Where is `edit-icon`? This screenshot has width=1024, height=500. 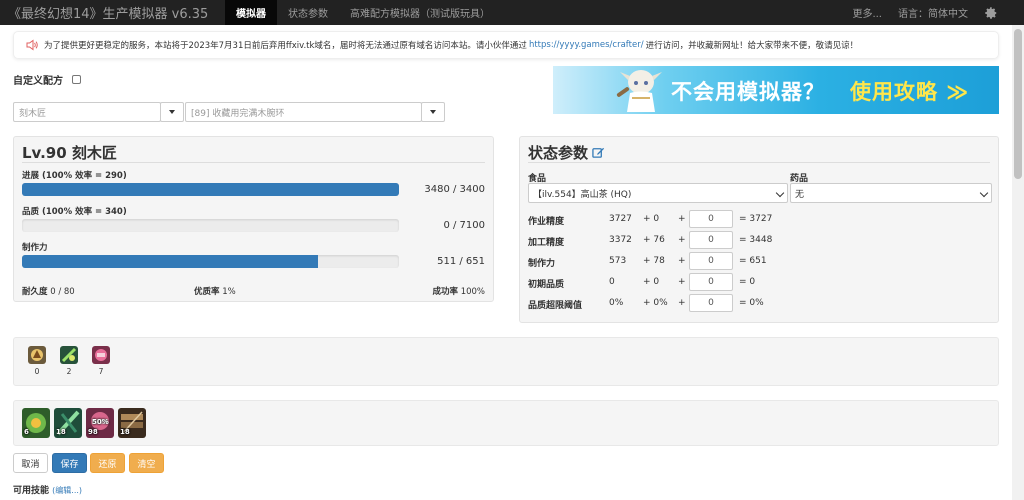 edit-icon is located at coordinates (598, 152).